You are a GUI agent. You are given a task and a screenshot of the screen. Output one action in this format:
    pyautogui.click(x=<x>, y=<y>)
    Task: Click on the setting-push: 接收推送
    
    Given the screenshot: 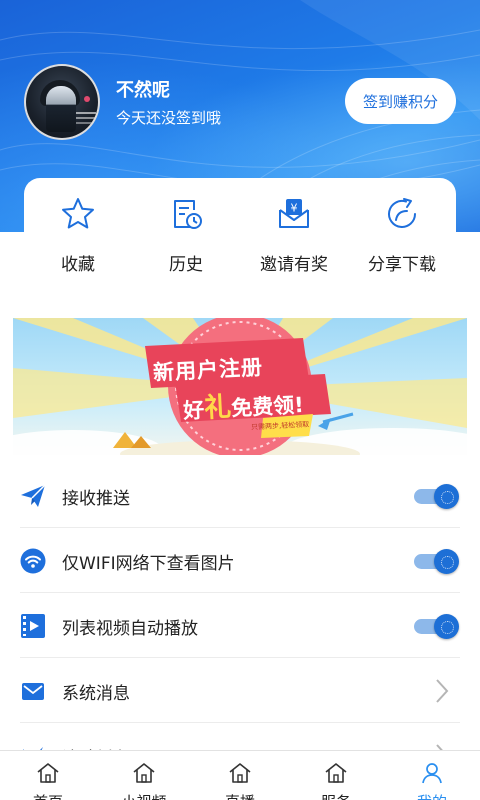 What is the action you would take?
    pyautogui.click(x=240, y=495)
    